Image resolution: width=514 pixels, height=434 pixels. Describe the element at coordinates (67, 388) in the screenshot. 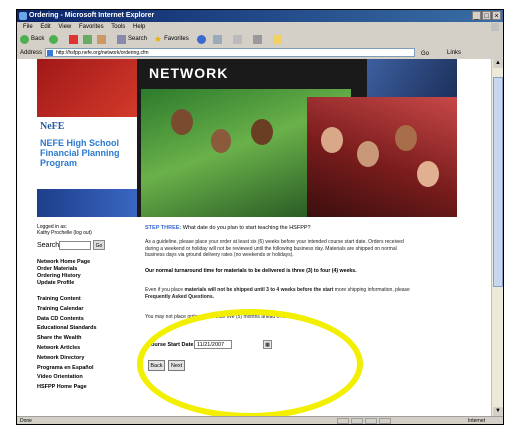

I see `nav-hsfpp-home: HSFPP Home Page` at that location.